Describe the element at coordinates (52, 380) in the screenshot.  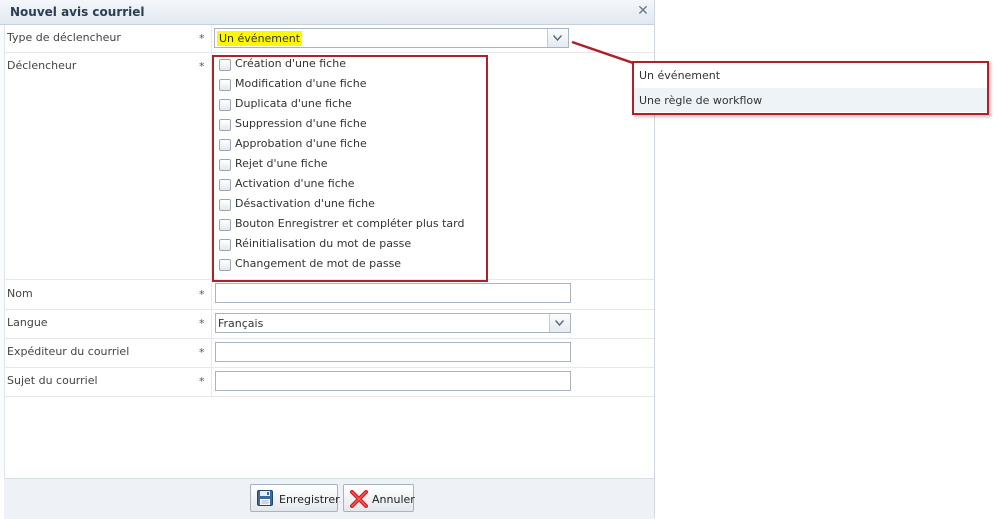
I see `subject-label: Sujet du courriel` at that location.